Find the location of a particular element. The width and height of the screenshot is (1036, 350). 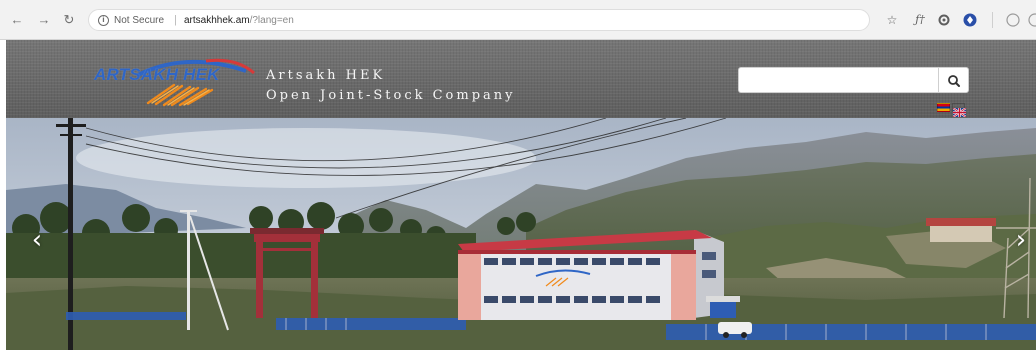

reload-icon: ↻ is located at coordinates (69, 20).